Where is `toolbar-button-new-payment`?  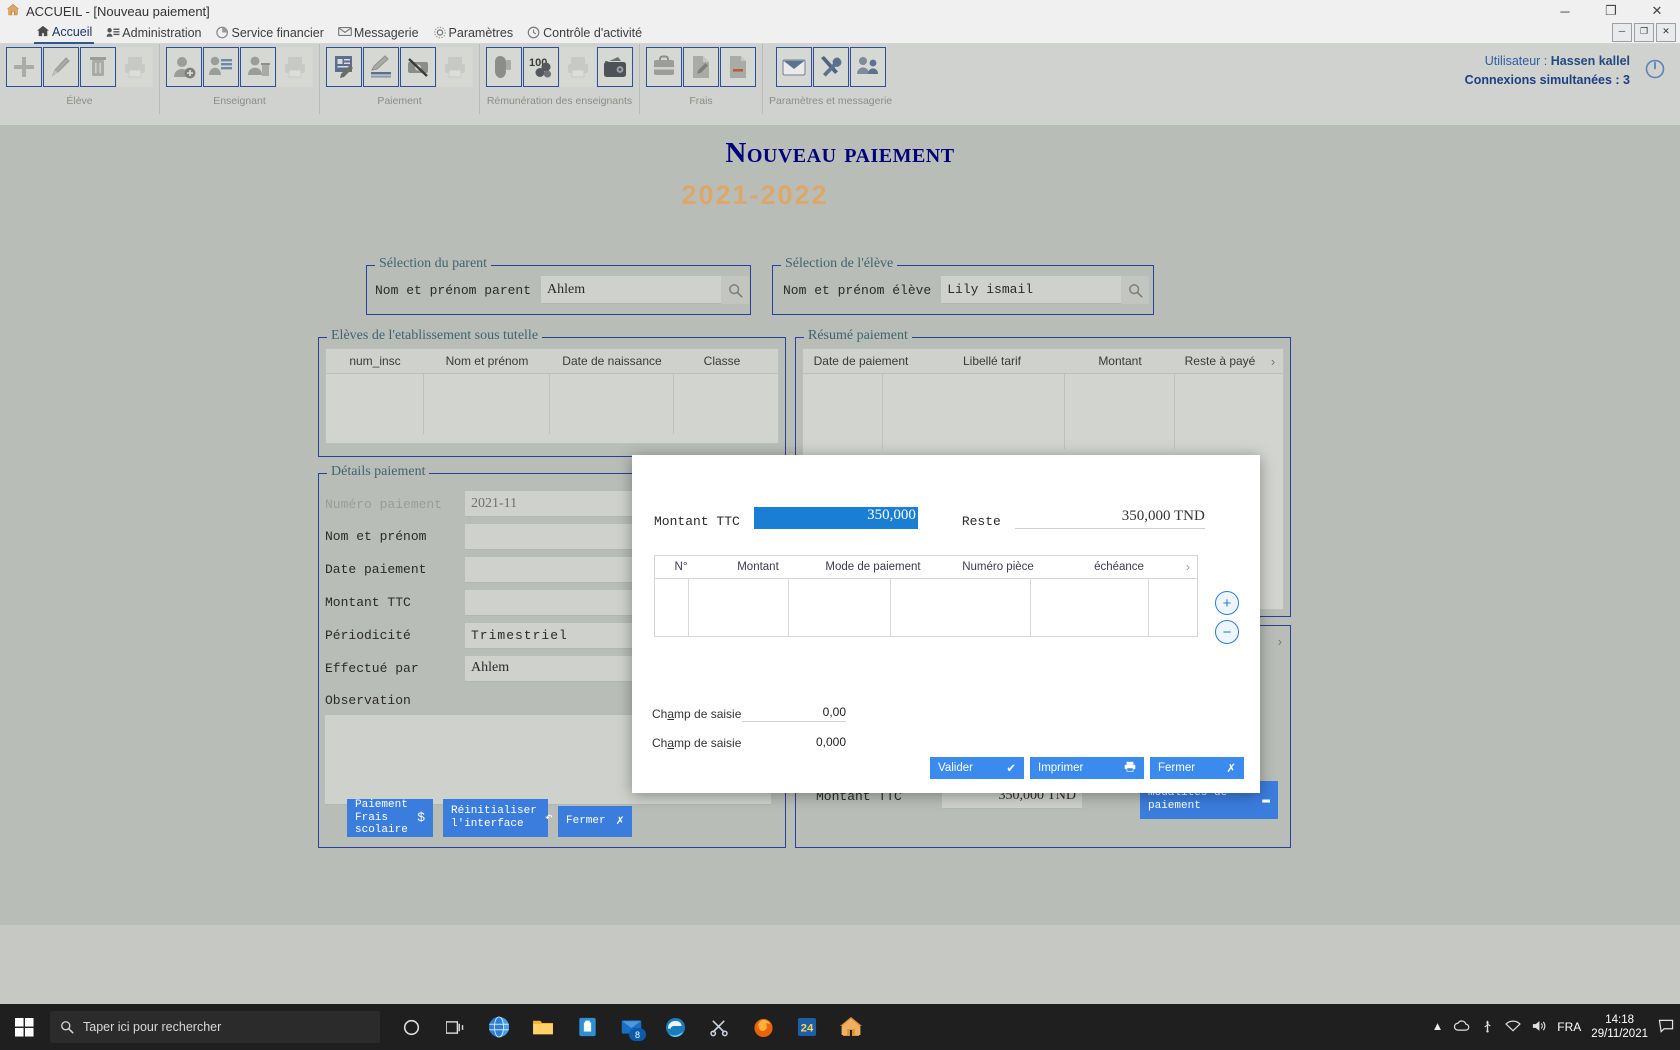
toolbar-button-new-payment is located at coordinates (344, 67).